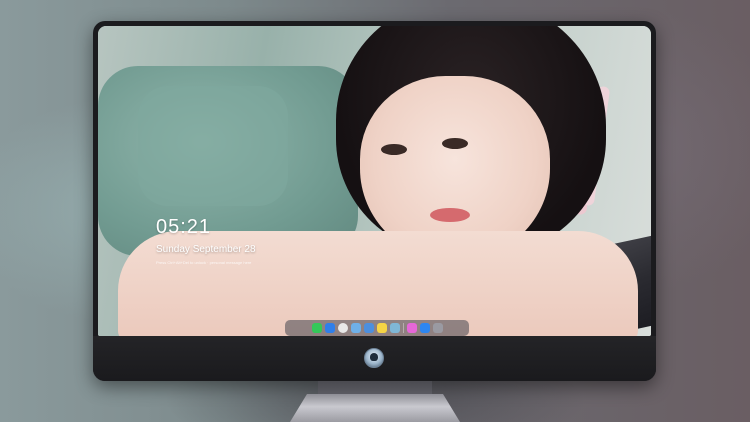 The width and height of the screenshot is (750, 422). I want to click on dock, so click(377, 328).